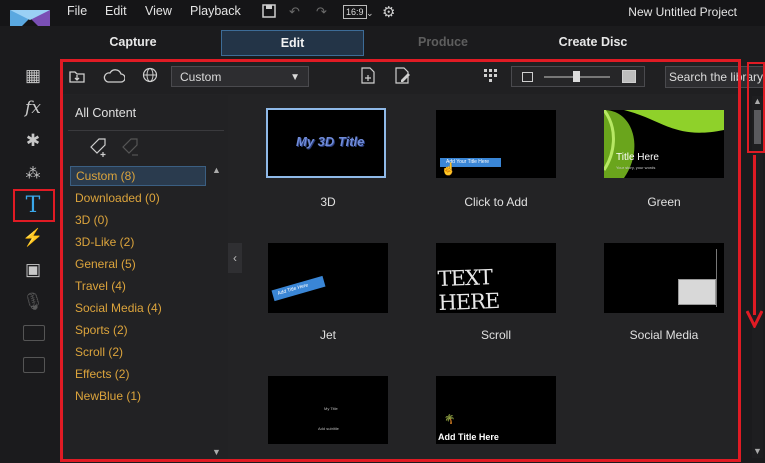  I want to click on chevron-down-icon: ⌄, so click(370, 13).